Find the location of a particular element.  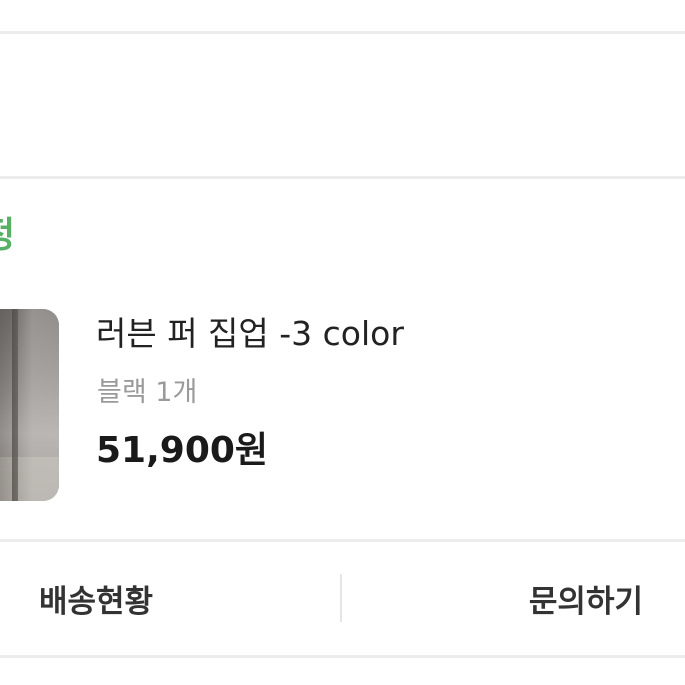

section-divider-top is located at coordinates (342, 32).